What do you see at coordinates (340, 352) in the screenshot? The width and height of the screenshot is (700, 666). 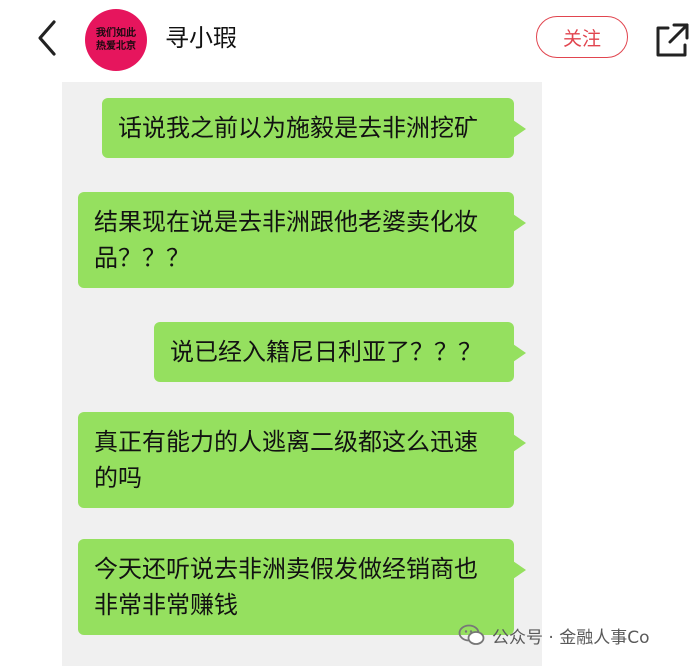 I see `message-bubble: 说已经入籍尼日利亚了？？？` at bounding box center [340, 352].